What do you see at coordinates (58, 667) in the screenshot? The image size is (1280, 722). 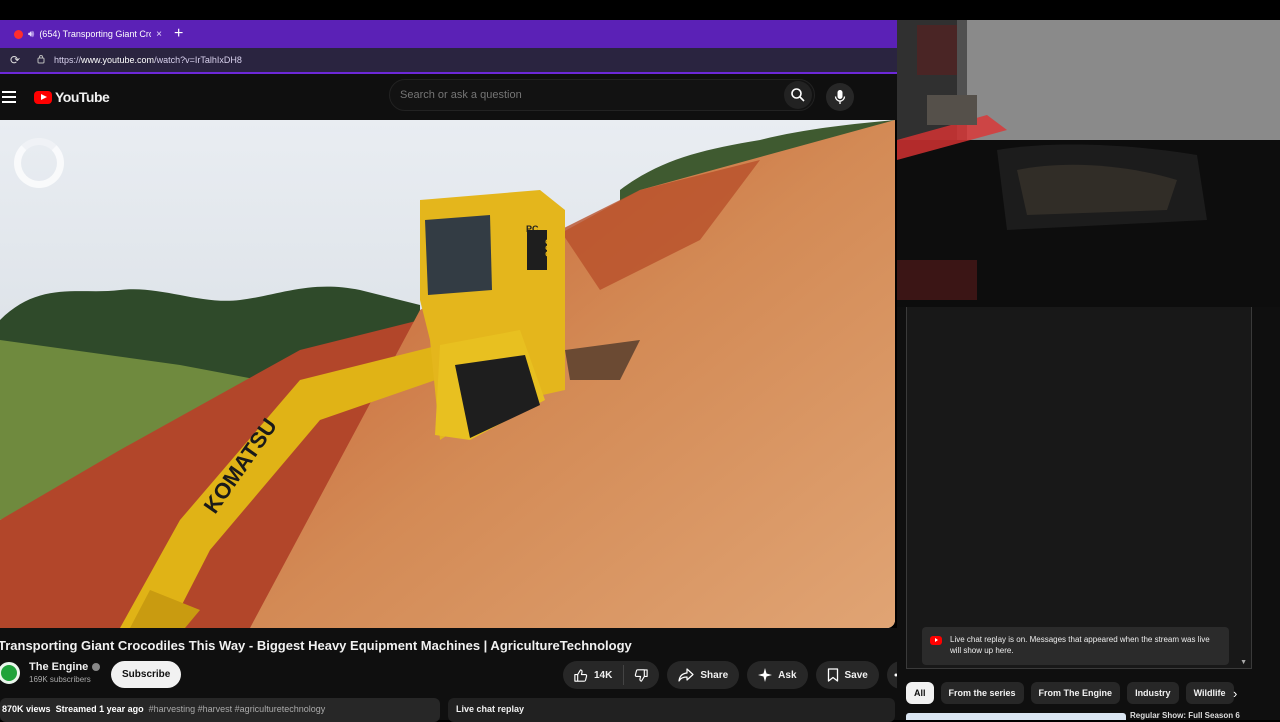 I see `channel-name: The Engine` at bounding box center [58, 667].